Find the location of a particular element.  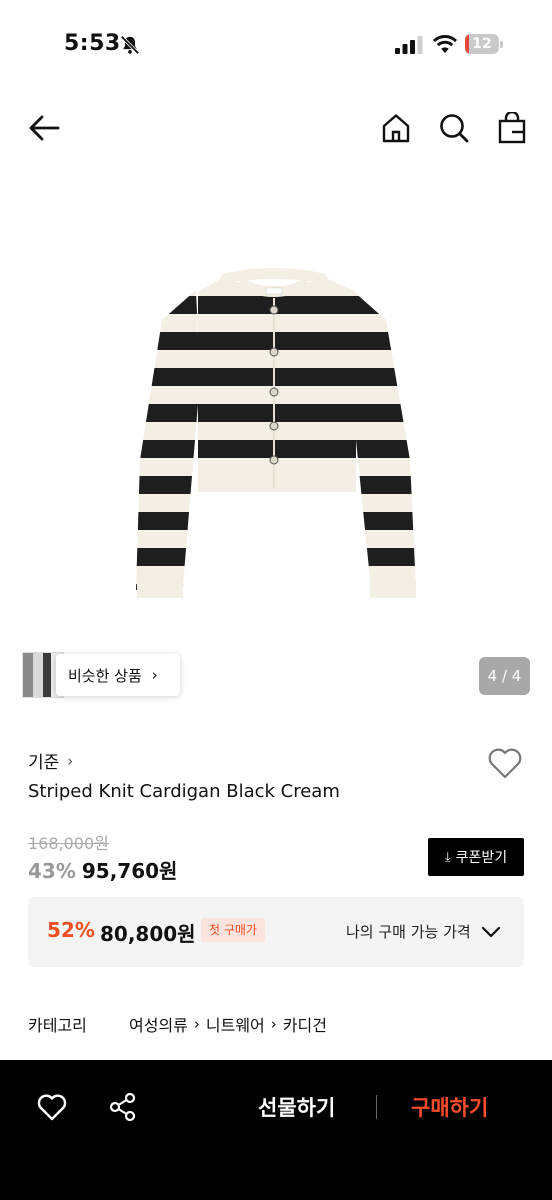

arrow-left-icon is located at coordinates (44, 128).